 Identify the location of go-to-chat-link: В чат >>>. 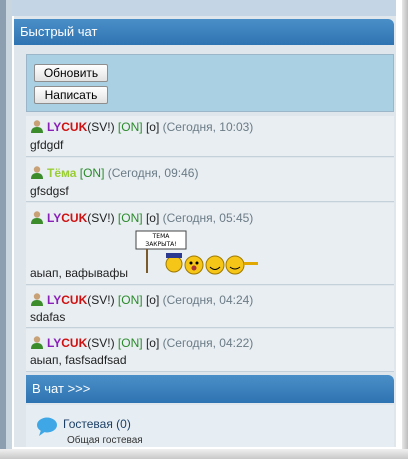
(210, 389).